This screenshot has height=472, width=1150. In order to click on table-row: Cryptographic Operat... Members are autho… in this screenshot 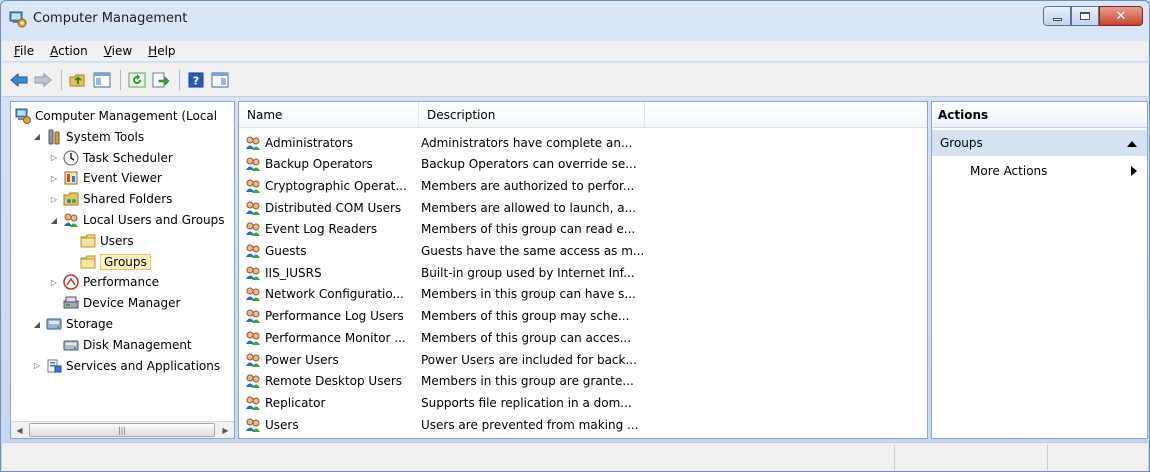, I will do `click(583, 185)`.